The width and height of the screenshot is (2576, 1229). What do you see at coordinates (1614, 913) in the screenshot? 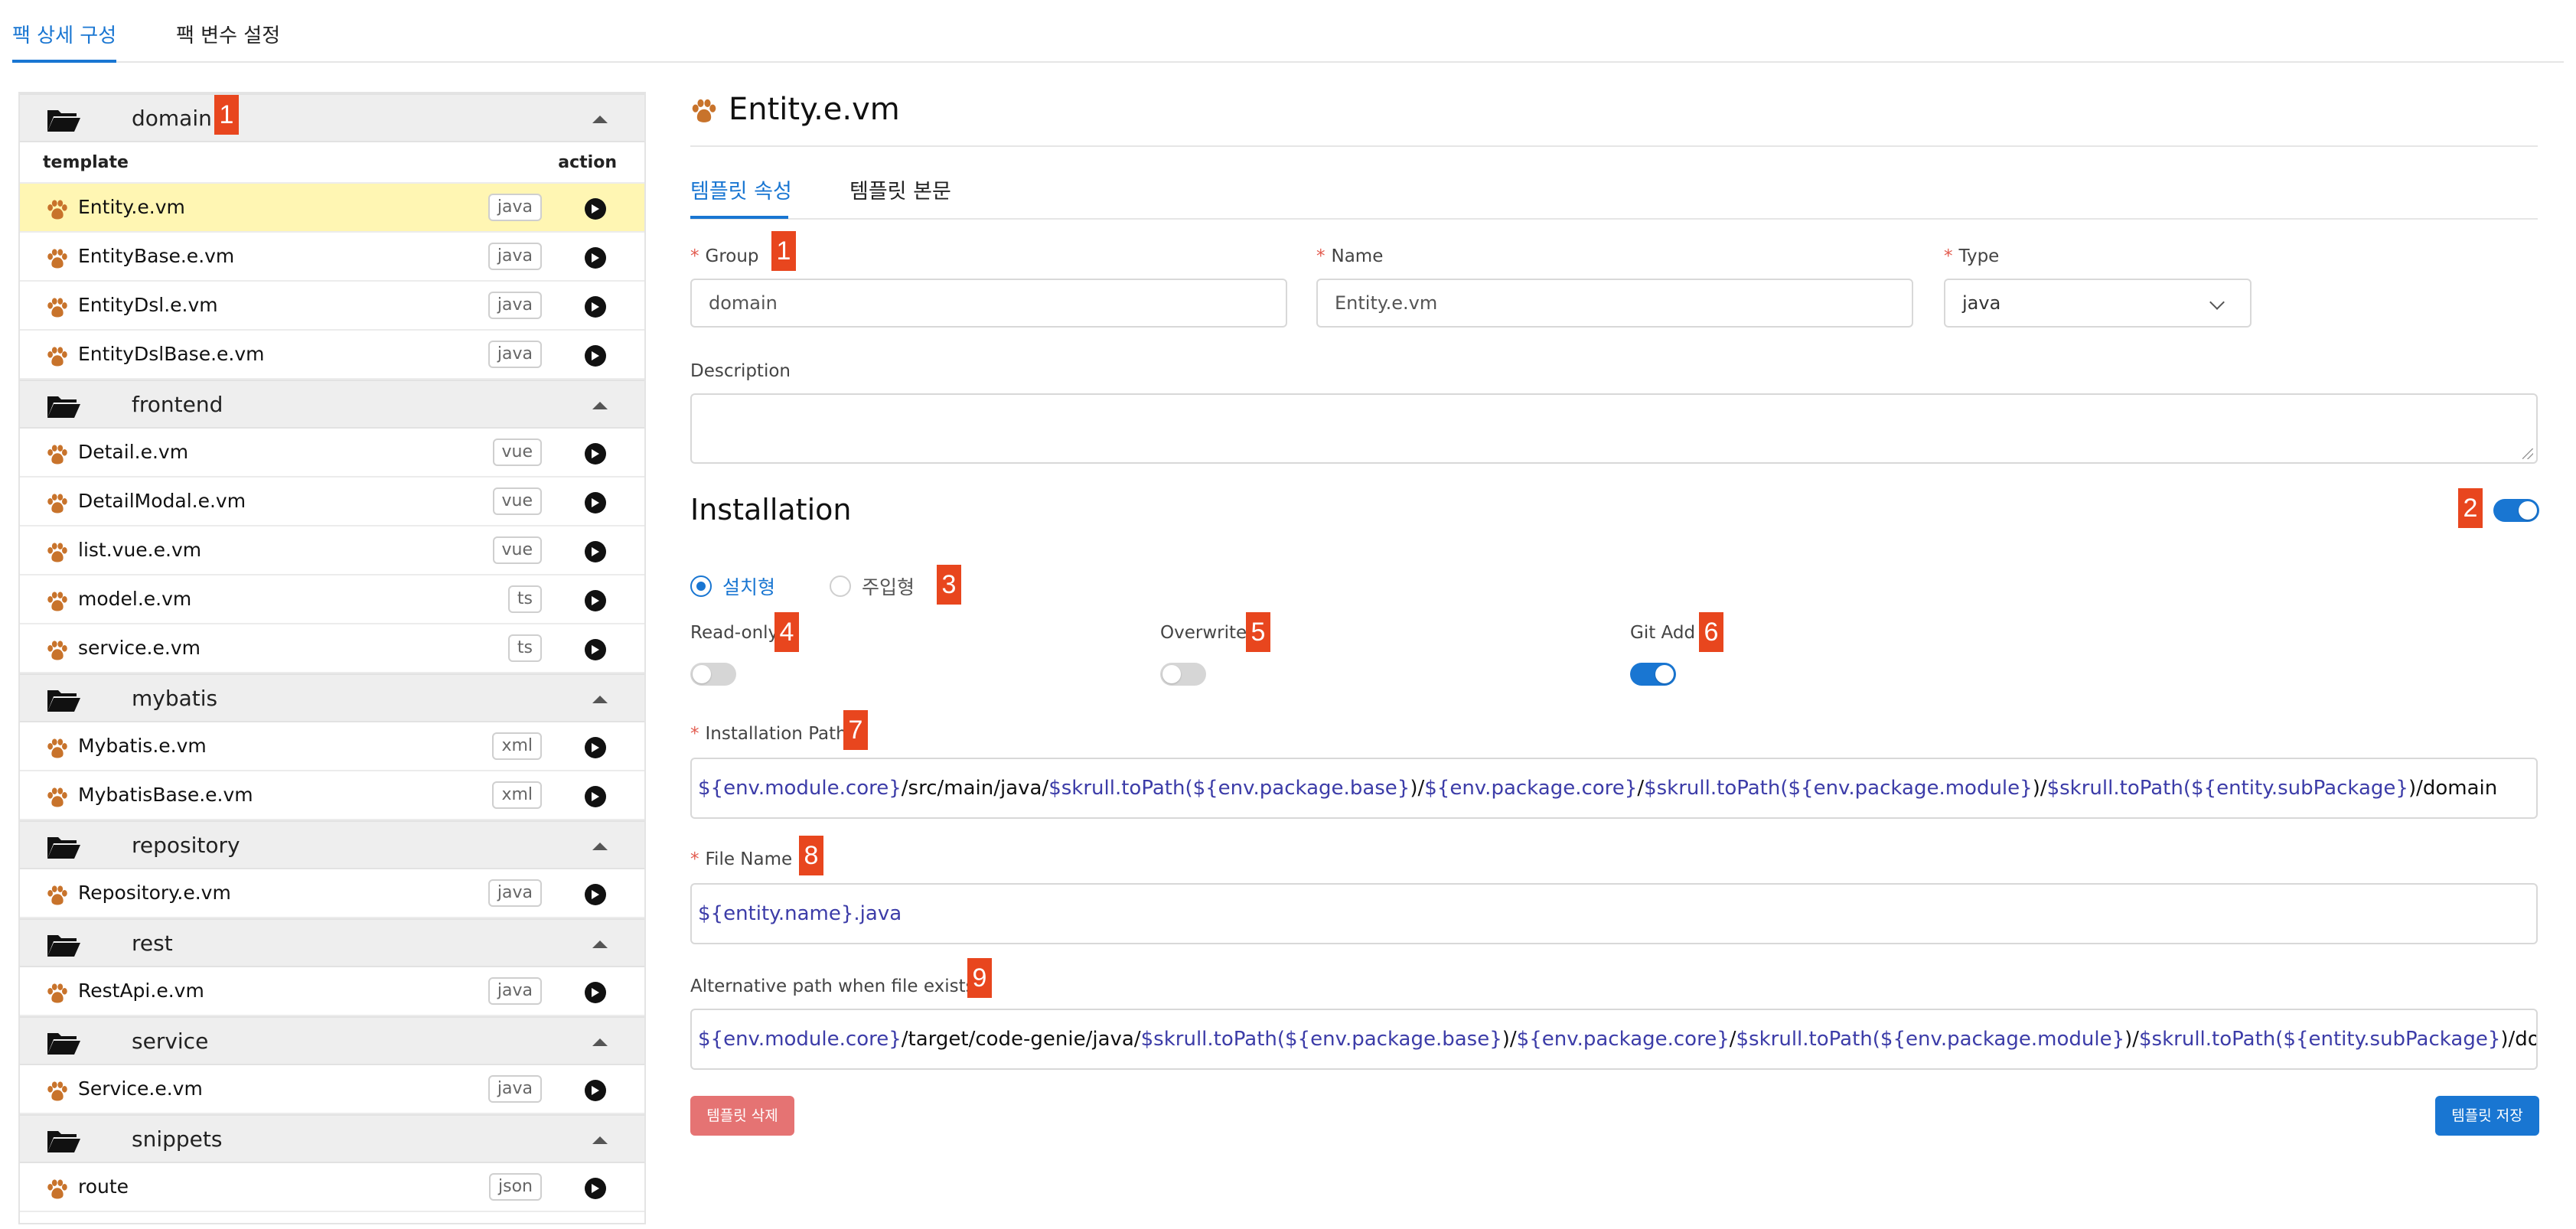
I see `file-name-input: ${entity.name}.java` at bounding box center [1614, 913].